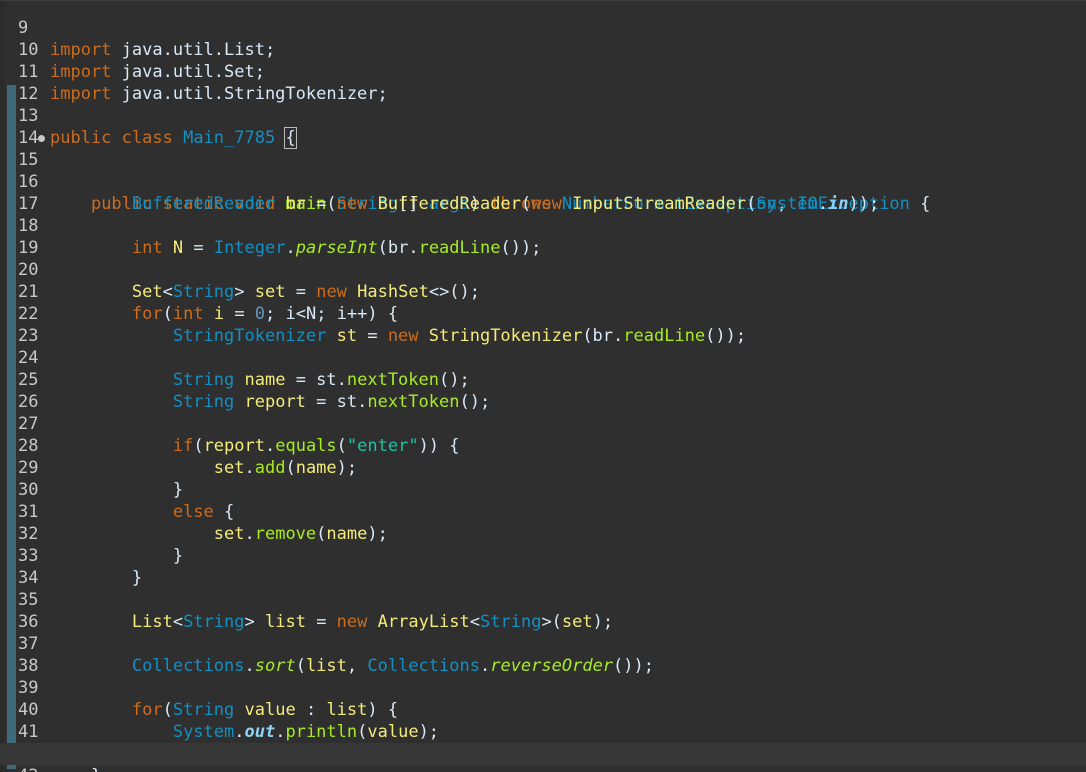 The height and width of the screenshot is (772, 1086). I want to click on code-line: 23, so click(543, 324).